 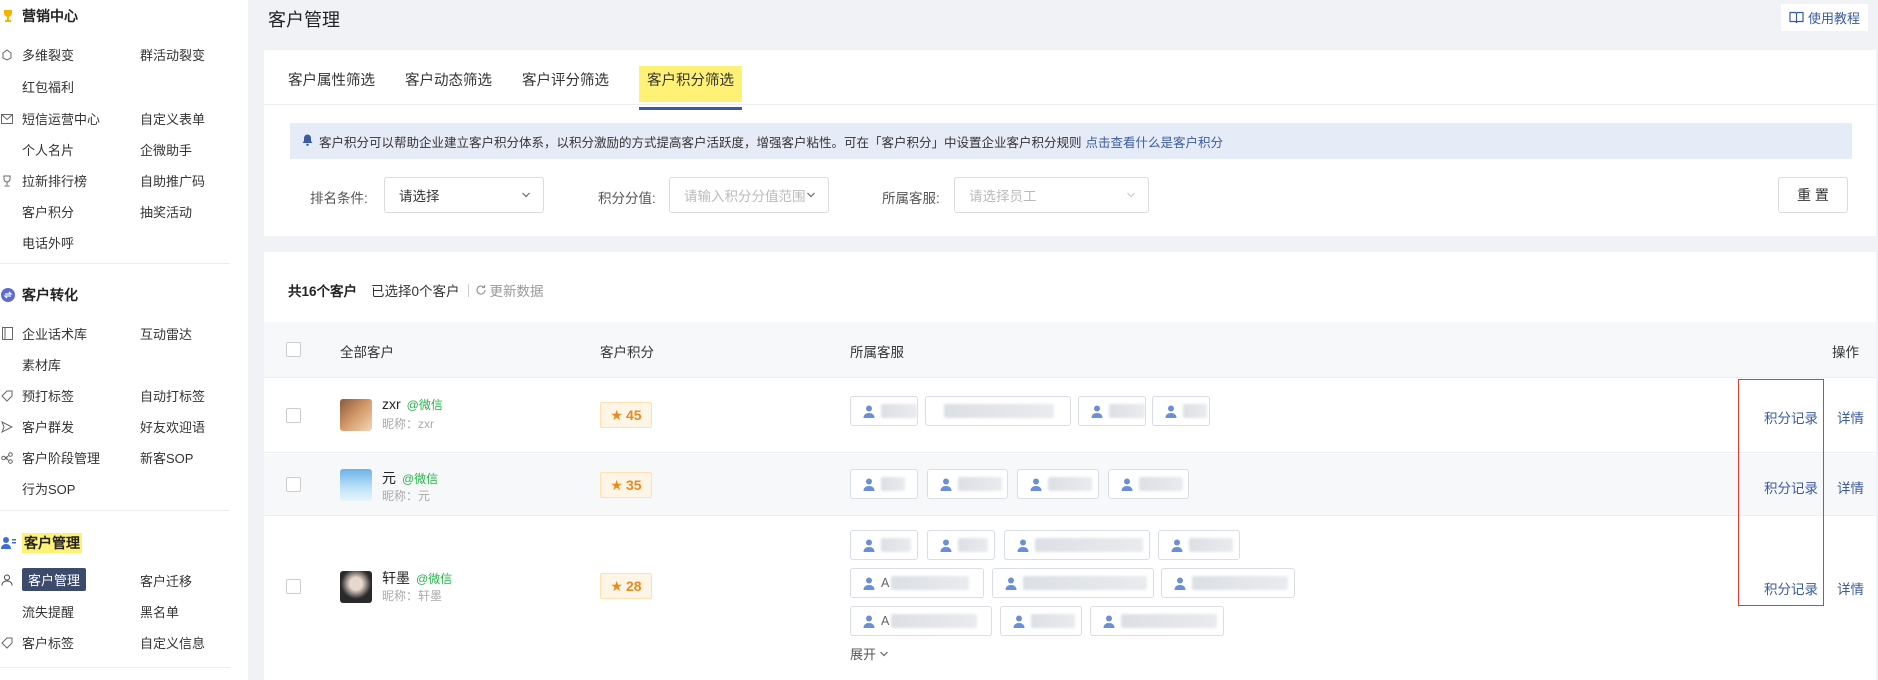 I want to click on customer-name: zxr @微信, so click(x=412, y=404).